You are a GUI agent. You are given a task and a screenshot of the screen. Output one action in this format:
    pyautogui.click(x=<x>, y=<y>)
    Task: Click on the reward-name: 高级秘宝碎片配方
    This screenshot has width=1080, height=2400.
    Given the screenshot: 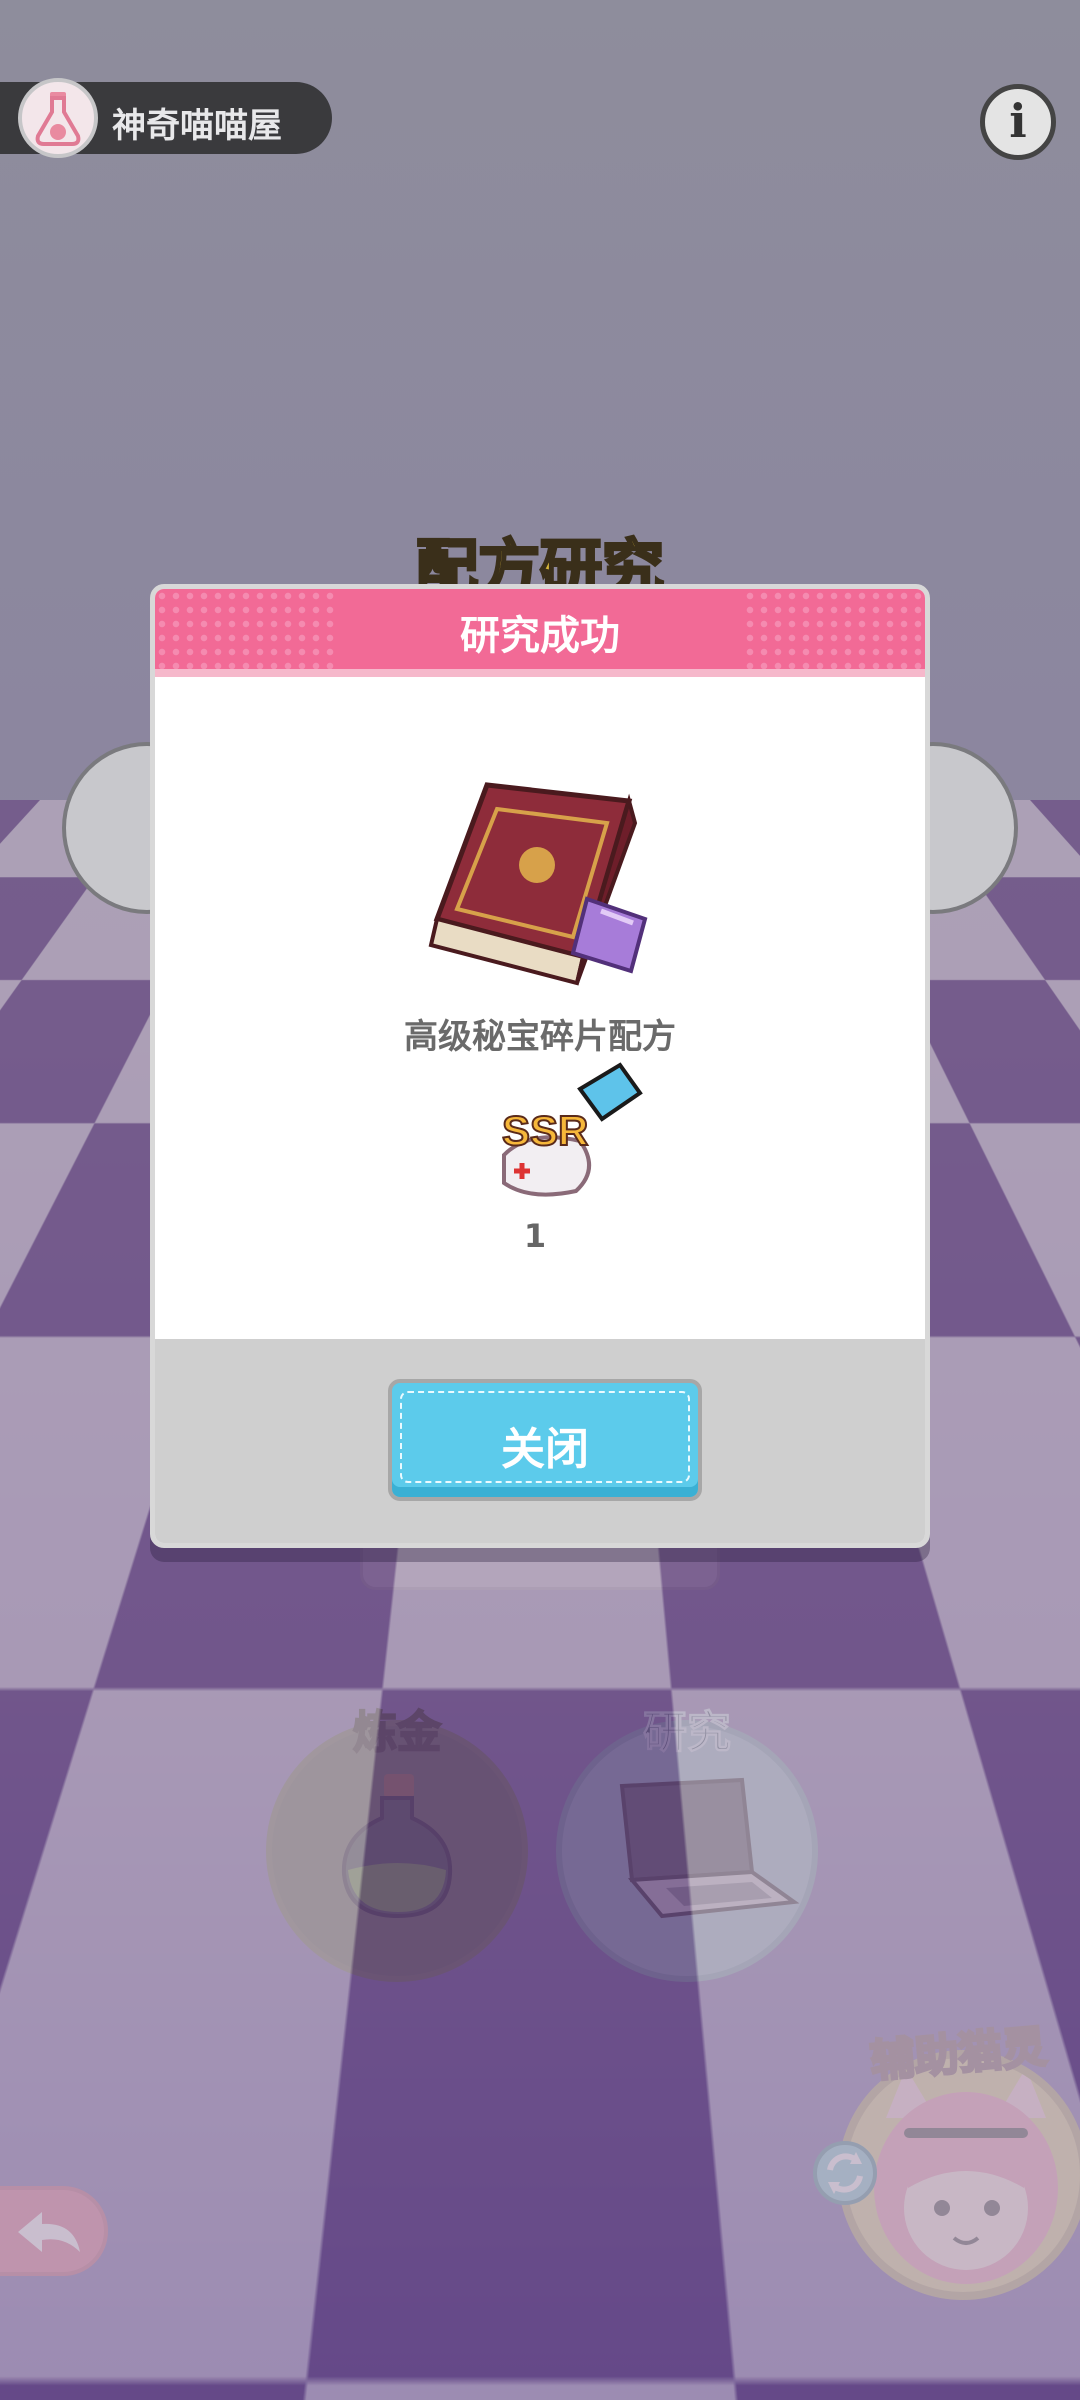 What is the action you would take?
    pyautogui.click(x=540, y=1033)
    